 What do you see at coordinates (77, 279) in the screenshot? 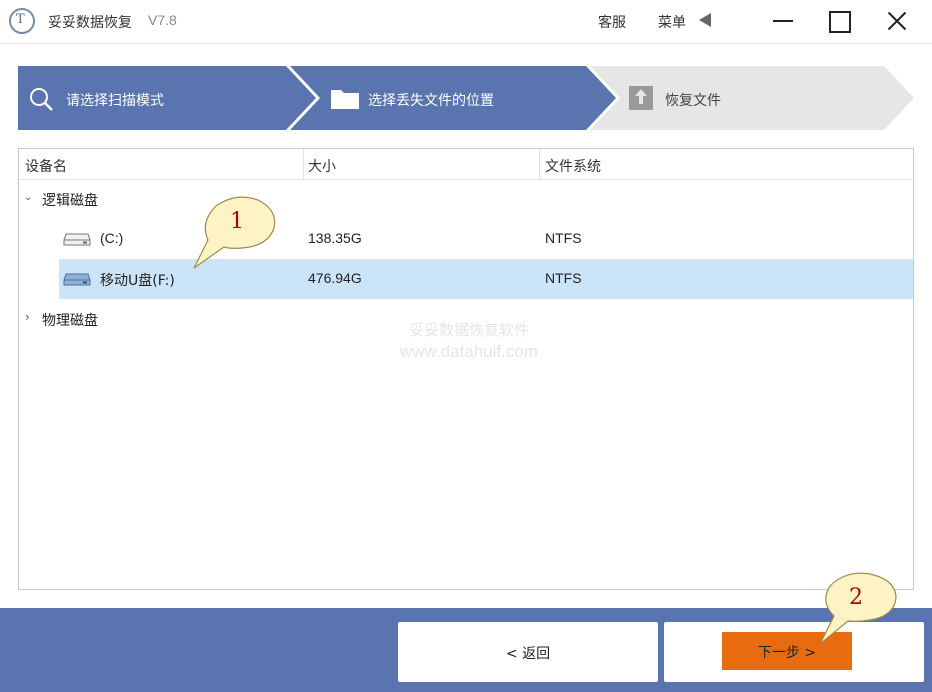
I see `usb-drive-icon` at bounding box center [77, 279].